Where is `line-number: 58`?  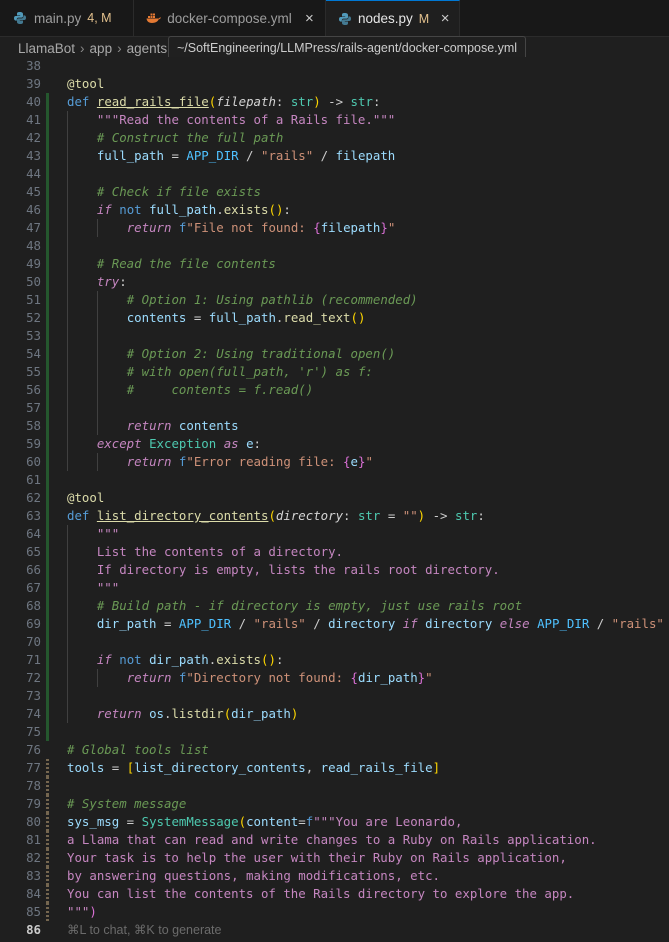 line-number: 58 is located at coordinates (33, 425).